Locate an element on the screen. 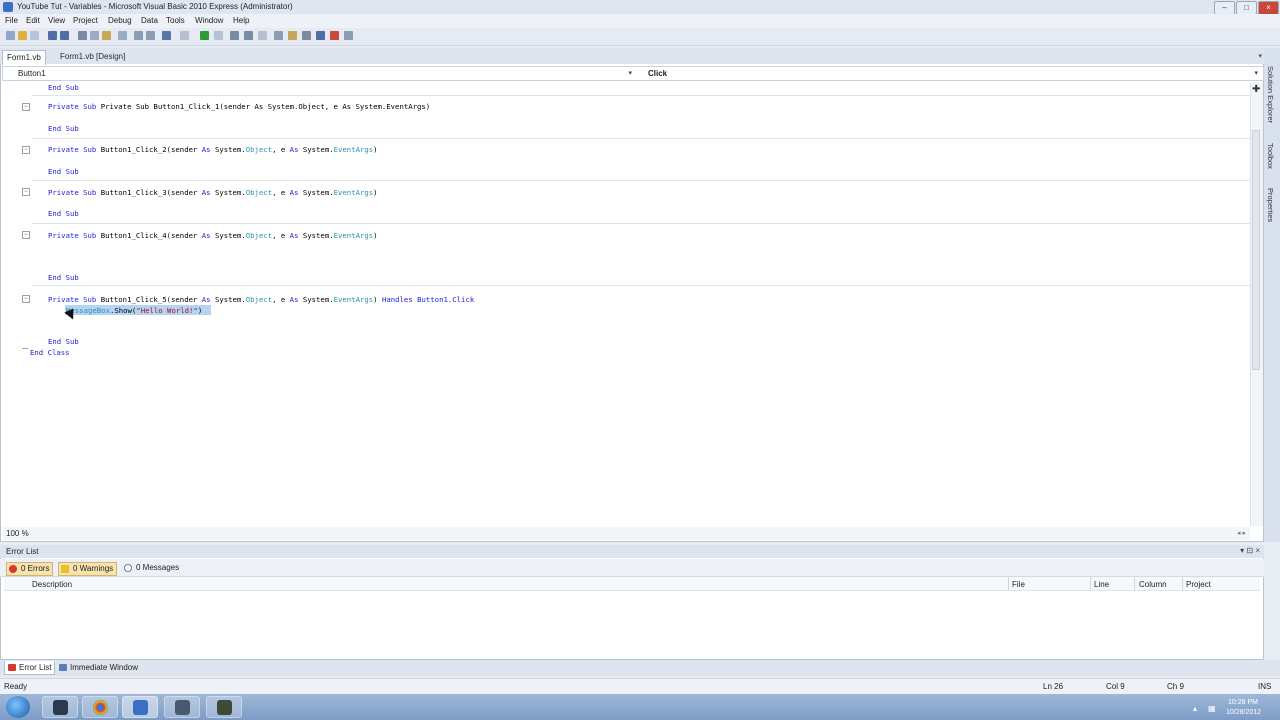  tab-error-list: Error List is located at coordinates (30, 668).